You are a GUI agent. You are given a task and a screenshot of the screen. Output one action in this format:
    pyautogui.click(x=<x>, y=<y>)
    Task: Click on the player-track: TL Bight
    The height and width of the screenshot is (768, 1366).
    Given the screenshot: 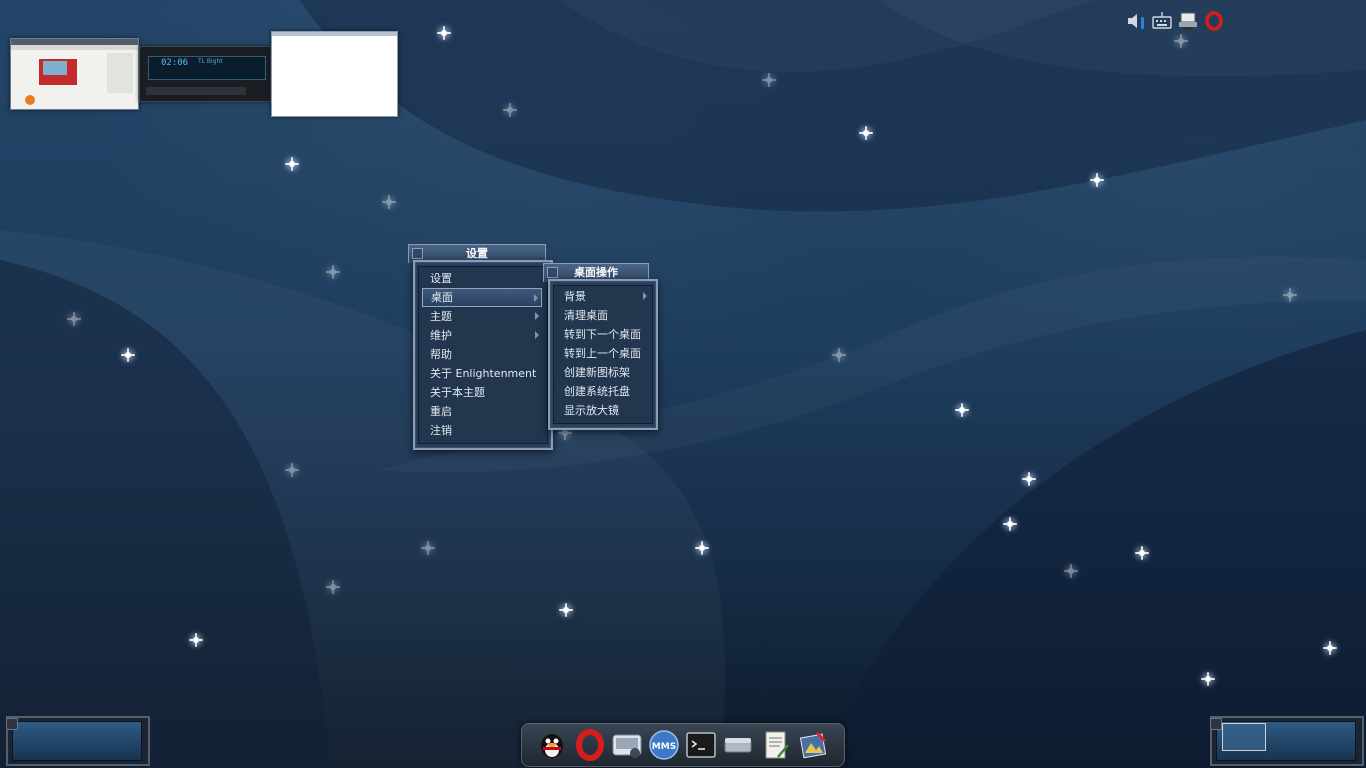 What is the action you would take?
    pyautogui.click(x=210, y=61)
    